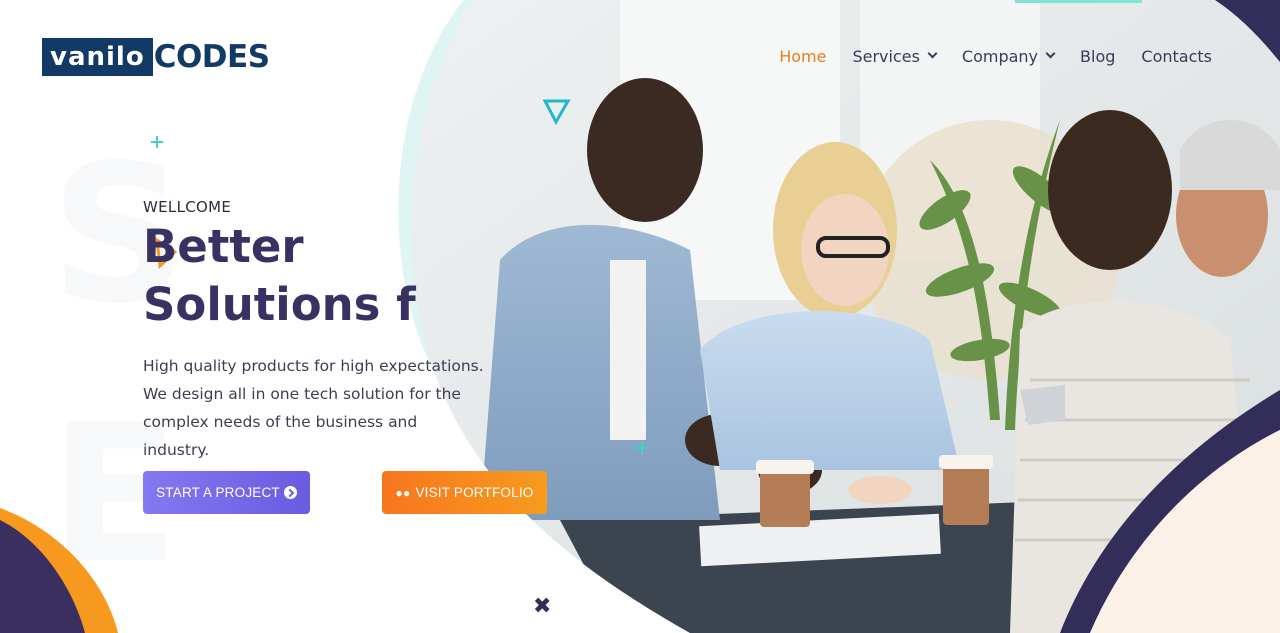 This screenshot has height=633, width=1280. What do you see at coordinates (218, 492) in the screenshot?
I see `start-project-label: START A PROJECT` at bounding box center [218, 492].